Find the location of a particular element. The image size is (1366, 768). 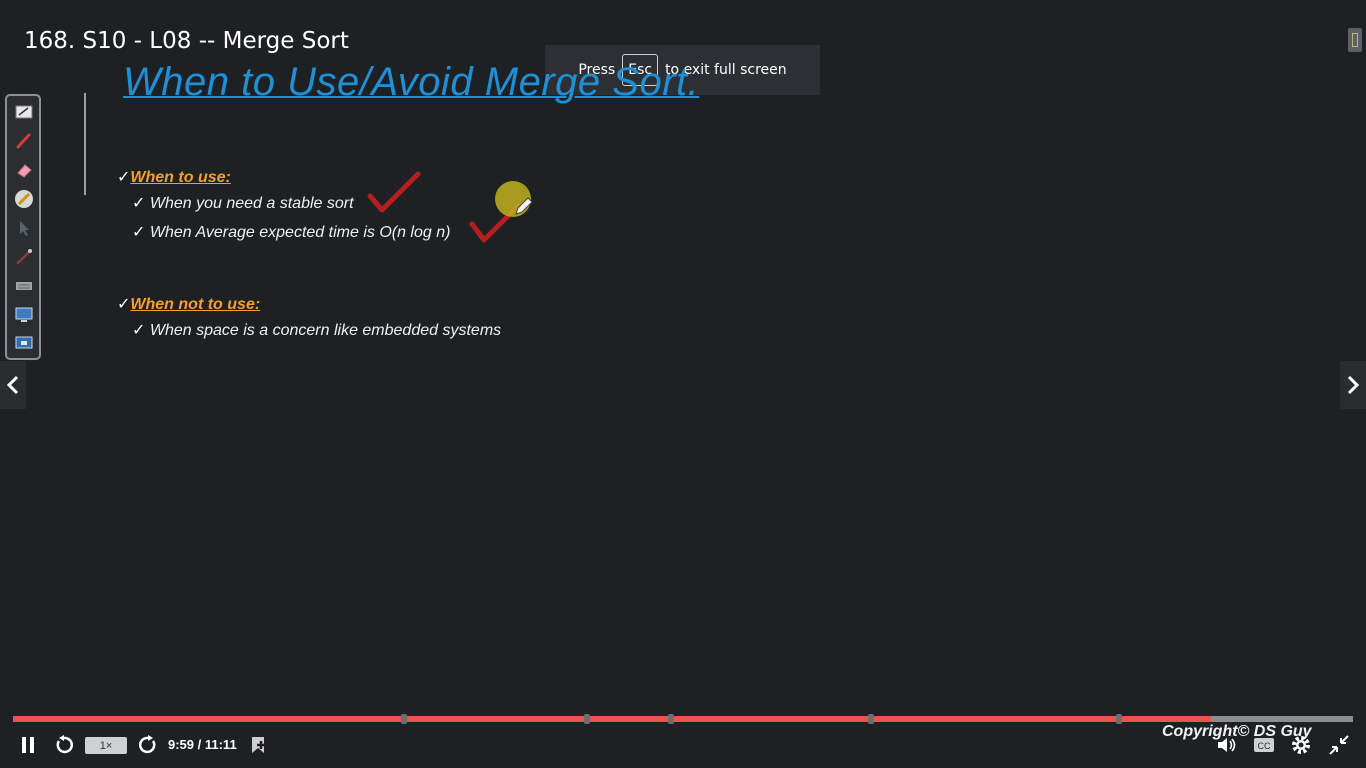

pen-icon is located at coordinates (24, 141).